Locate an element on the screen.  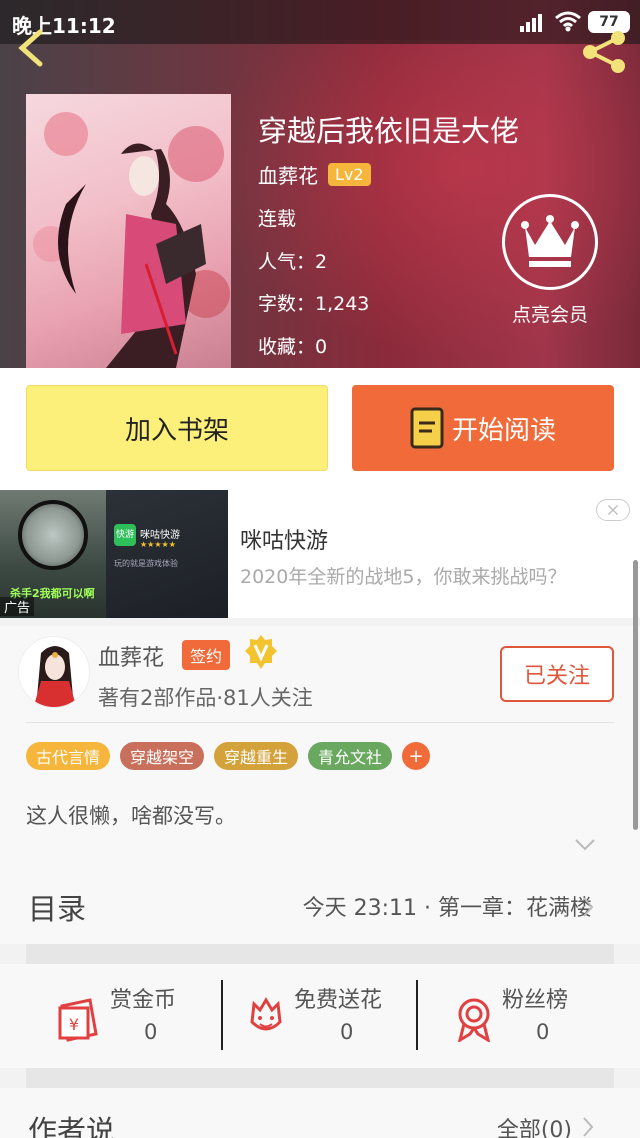
chevron-down-icon is located at coordinates (585, 845).